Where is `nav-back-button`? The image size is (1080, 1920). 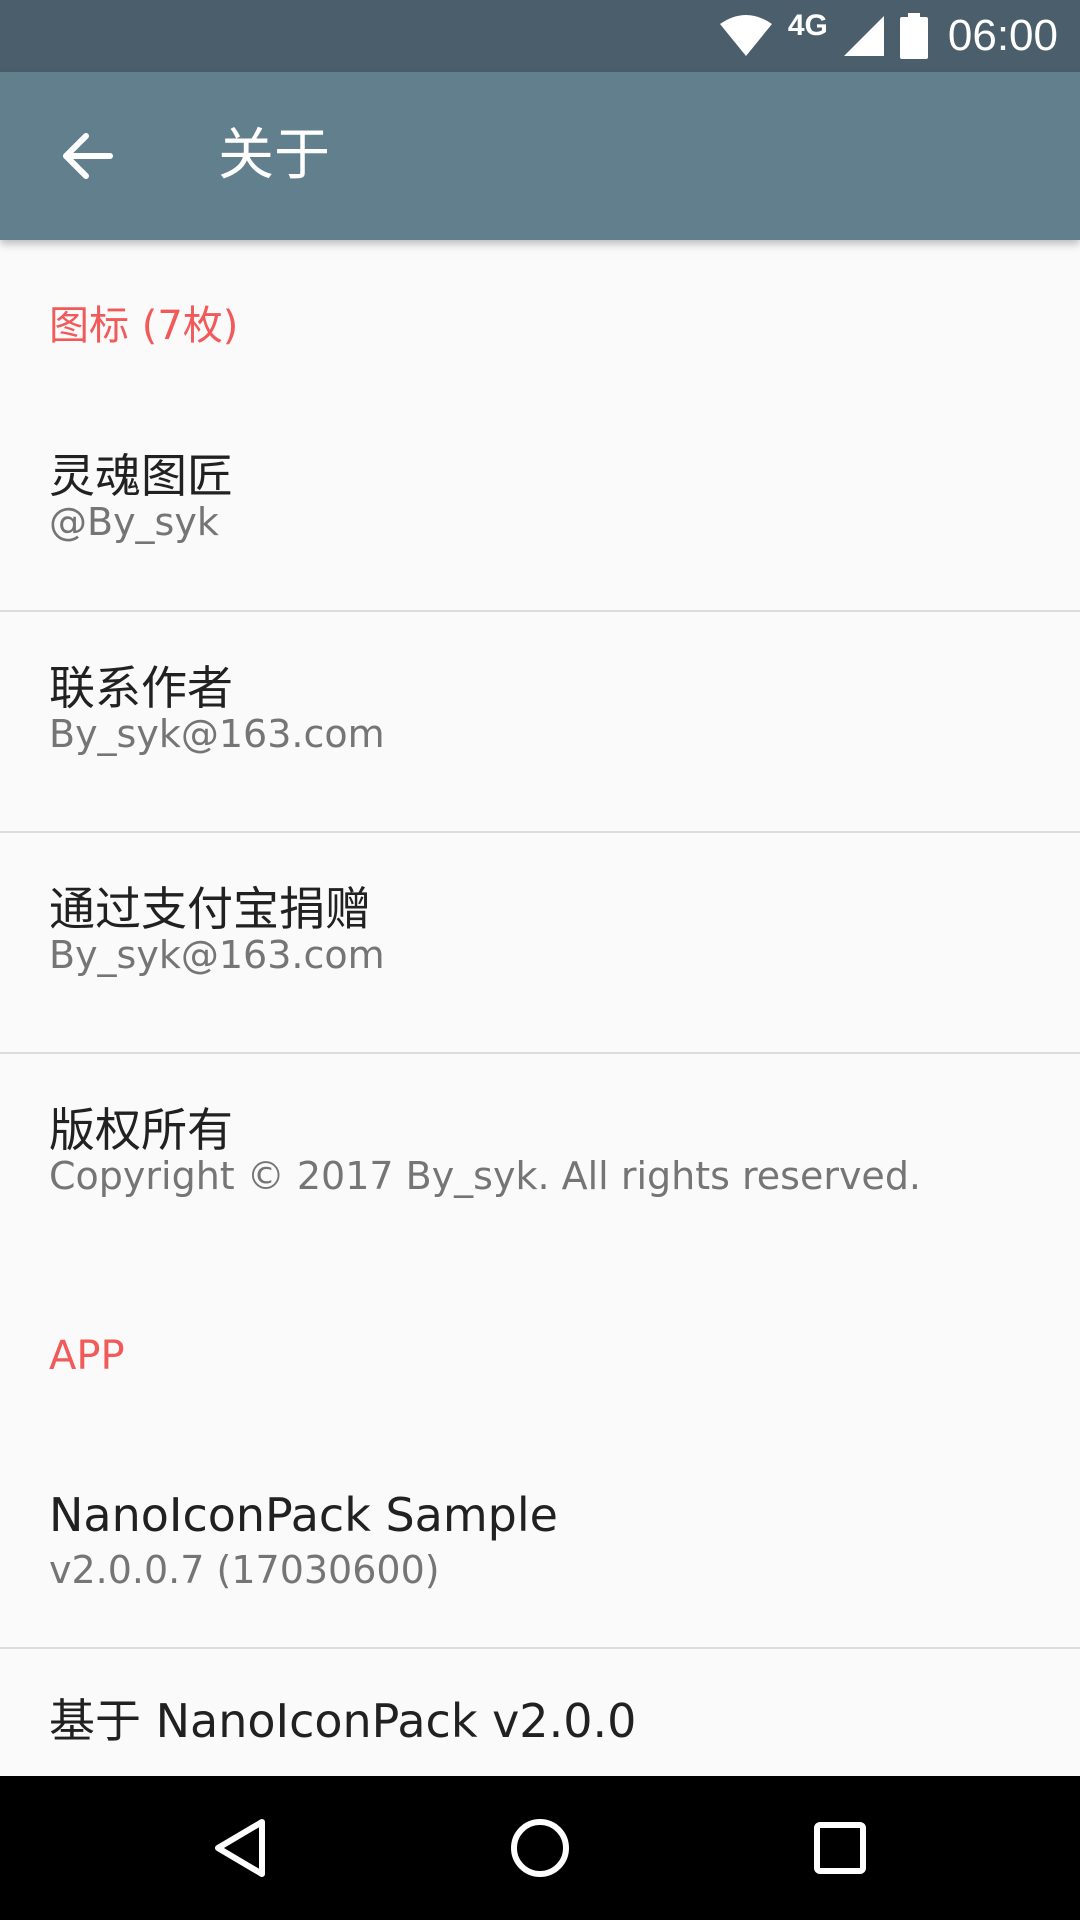 nav-back-button is located at coordinates (240, 1848).